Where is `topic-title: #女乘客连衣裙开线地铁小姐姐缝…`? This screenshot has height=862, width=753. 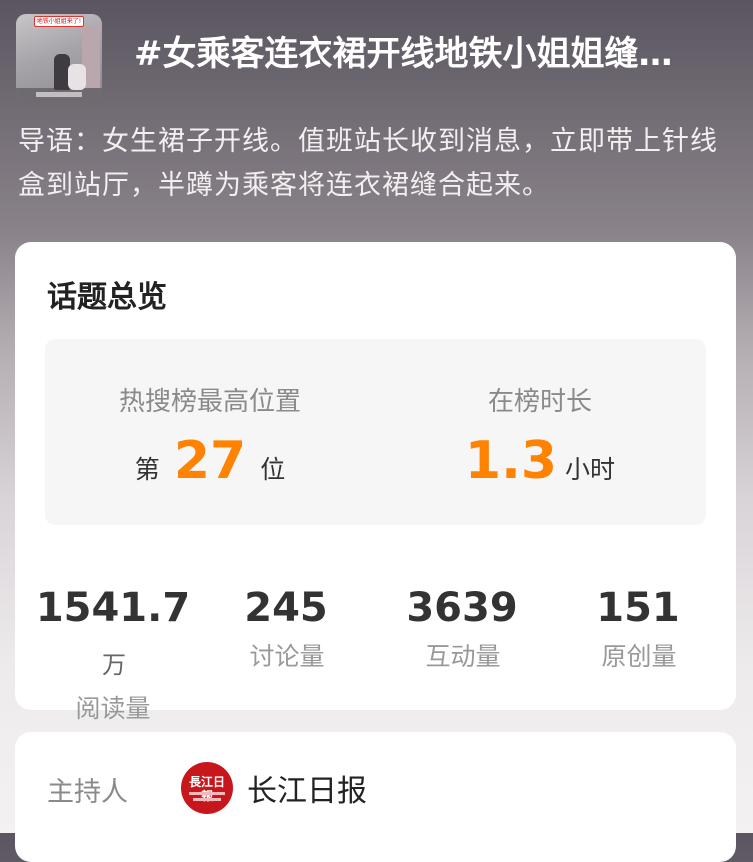
topic-title: #女乘客连衣裙开线地铁小姐姐缝… is located at coordinates (403, 54).